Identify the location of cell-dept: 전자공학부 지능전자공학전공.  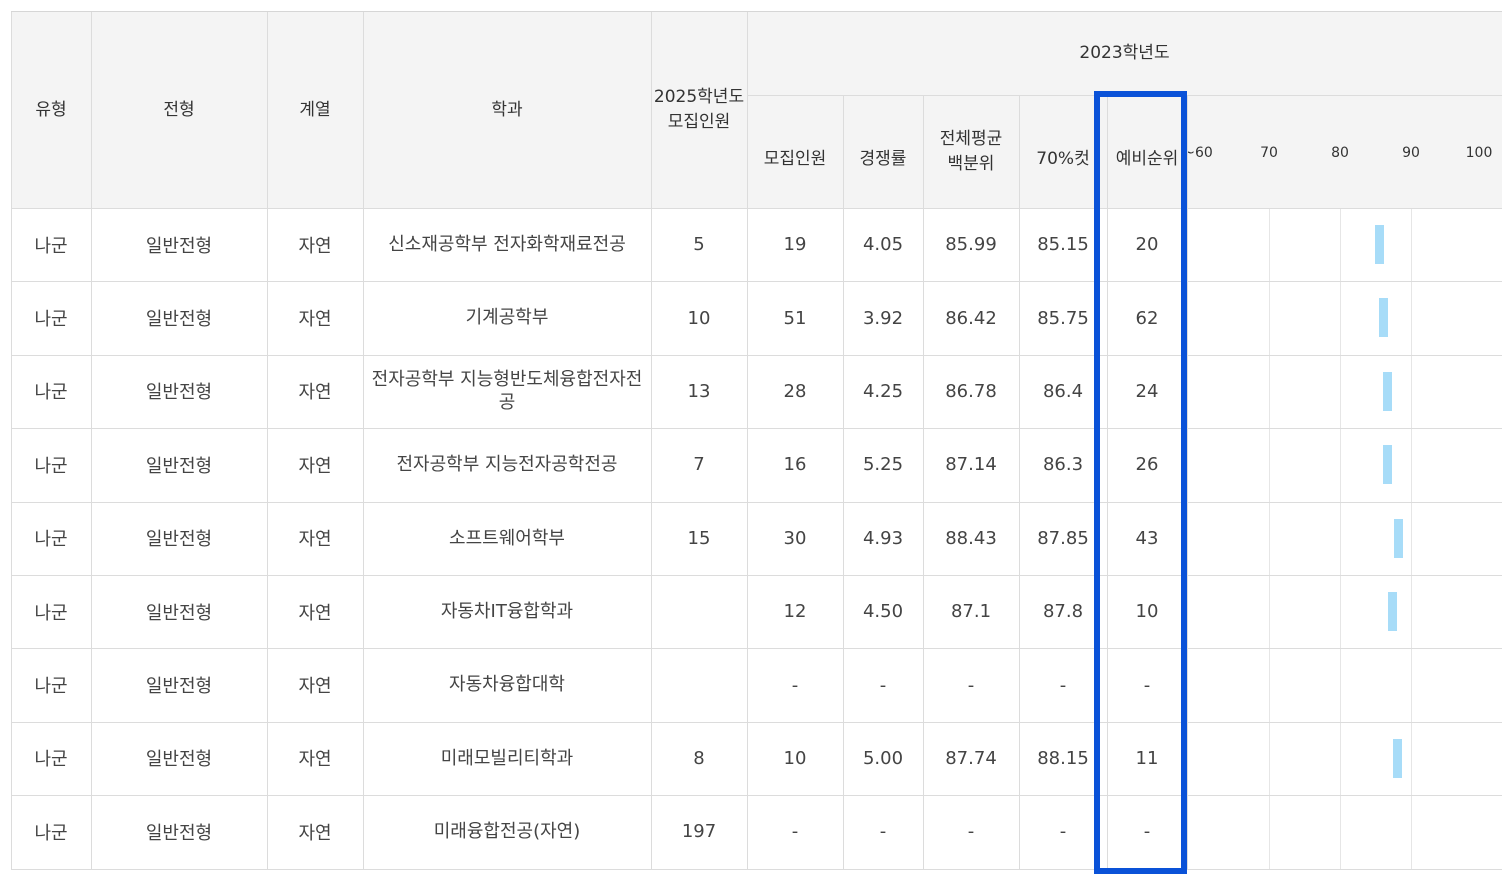
(507, 465).